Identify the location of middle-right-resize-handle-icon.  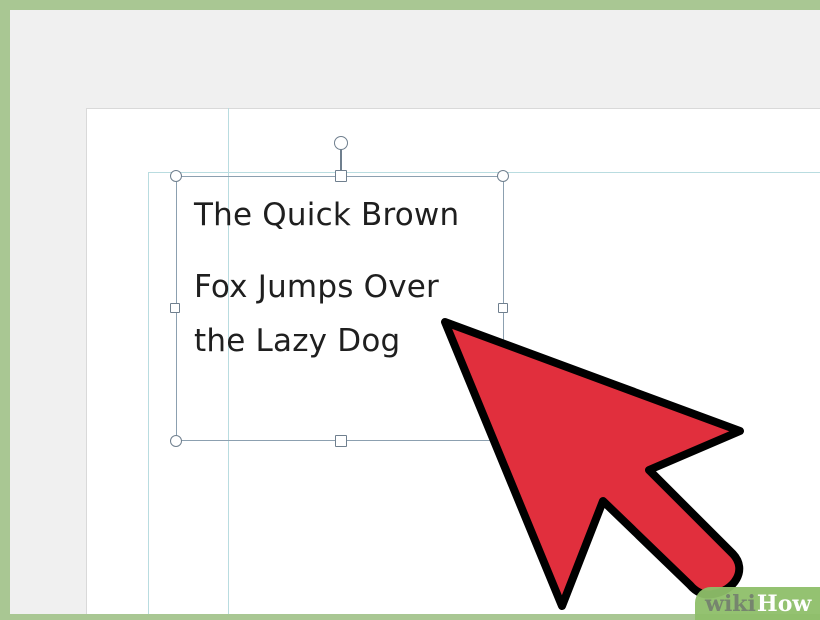
(503, 308).